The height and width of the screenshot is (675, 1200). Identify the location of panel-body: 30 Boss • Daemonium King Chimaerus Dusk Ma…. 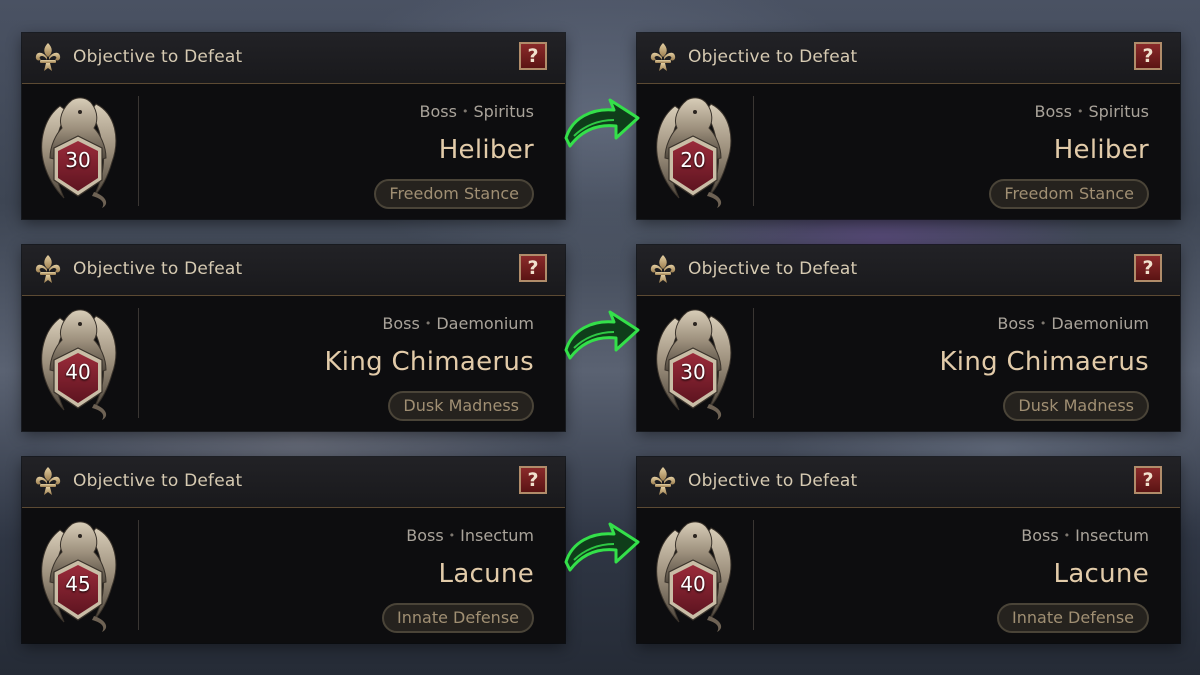
(908, 363).